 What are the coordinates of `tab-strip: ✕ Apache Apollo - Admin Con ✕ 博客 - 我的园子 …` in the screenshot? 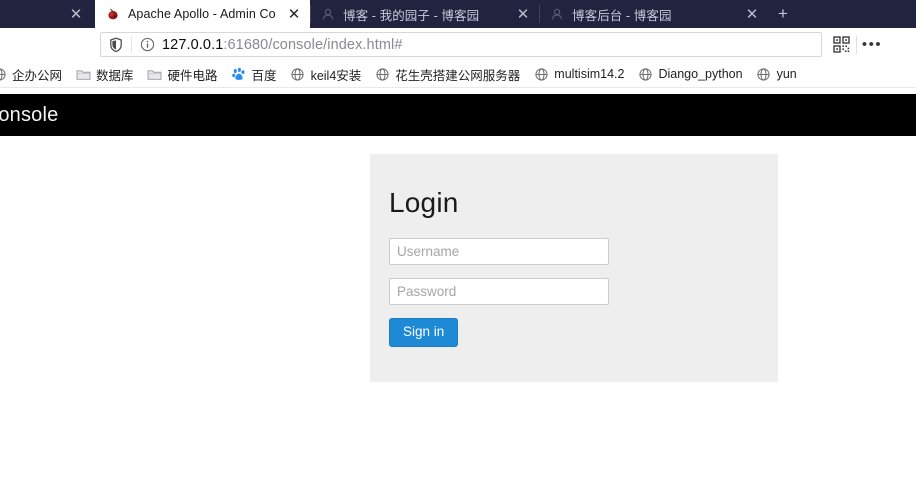 It's located at (458, 14).